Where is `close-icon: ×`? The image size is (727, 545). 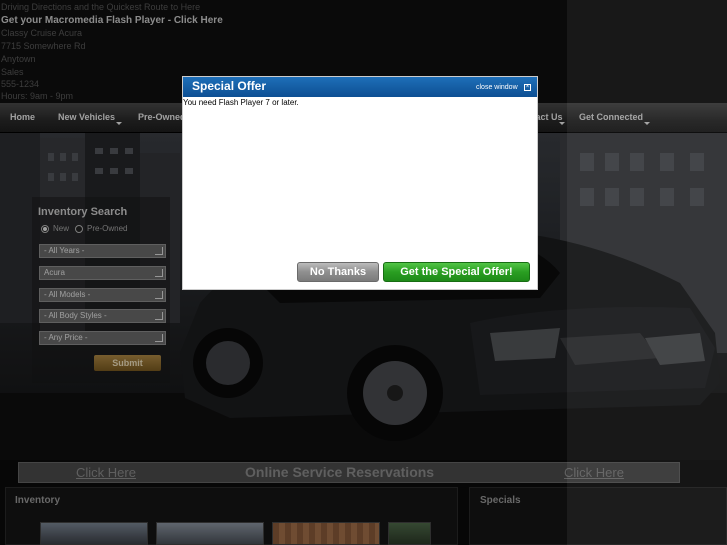
close-icon: × is located at coordinates (527, 87).